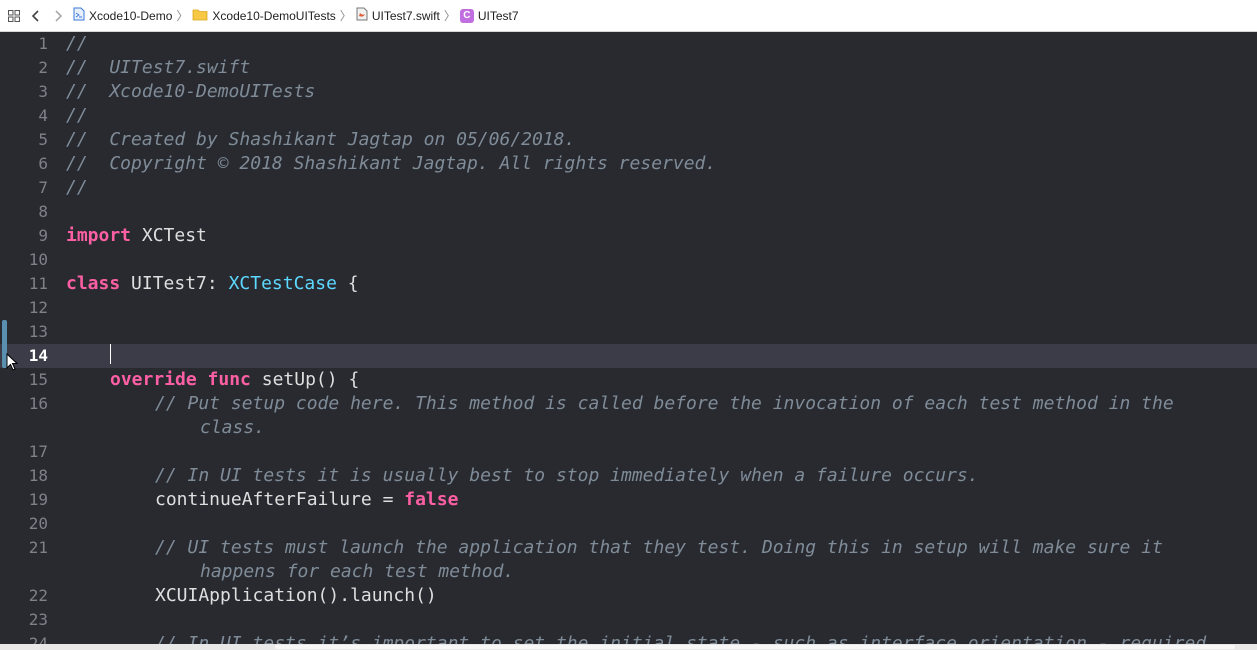 The image size is (1257, 650). I want to click on code-line: 8, so click(628, 212).